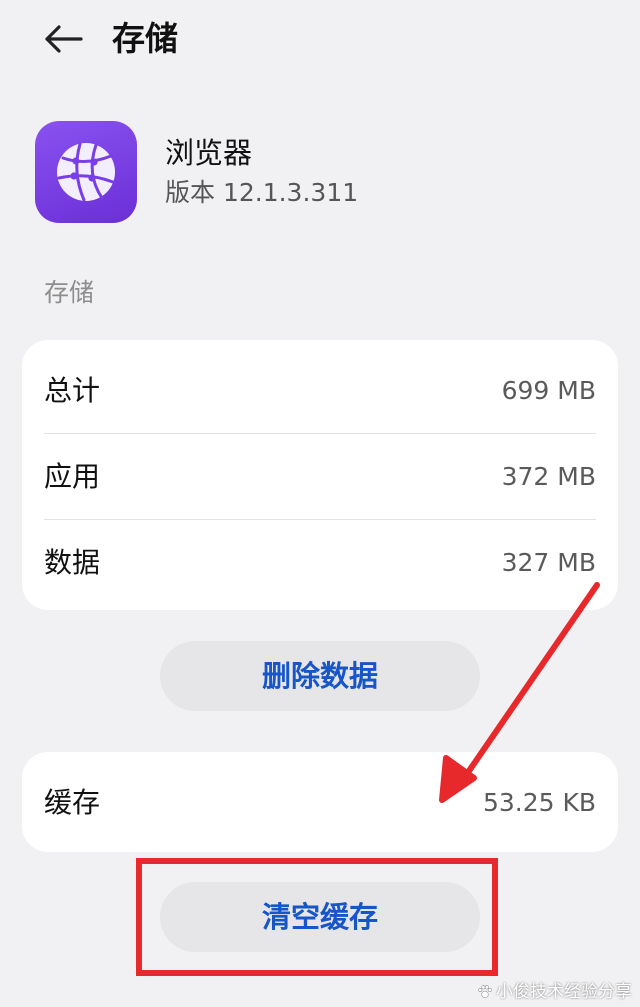  I want to click on row-label: 数据, so click(72, 562).